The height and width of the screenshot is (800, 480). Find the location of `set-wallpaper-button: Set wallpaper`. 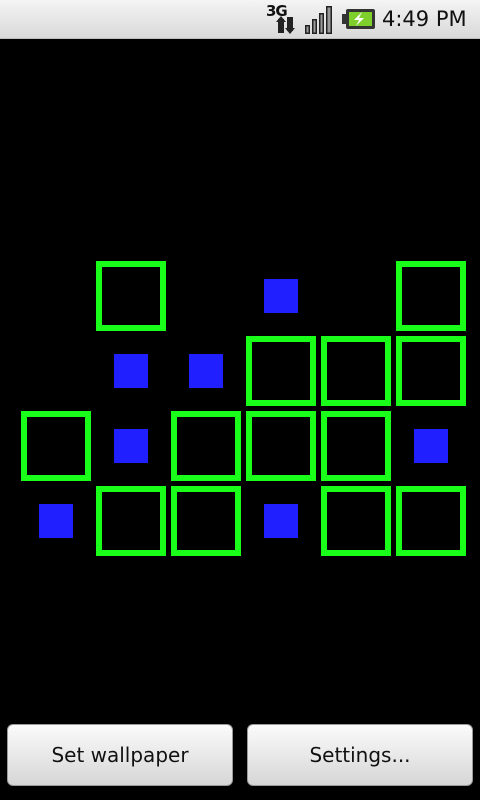

set-wallpaper-button: Set wallpaper is located at coordinates (120, 755).